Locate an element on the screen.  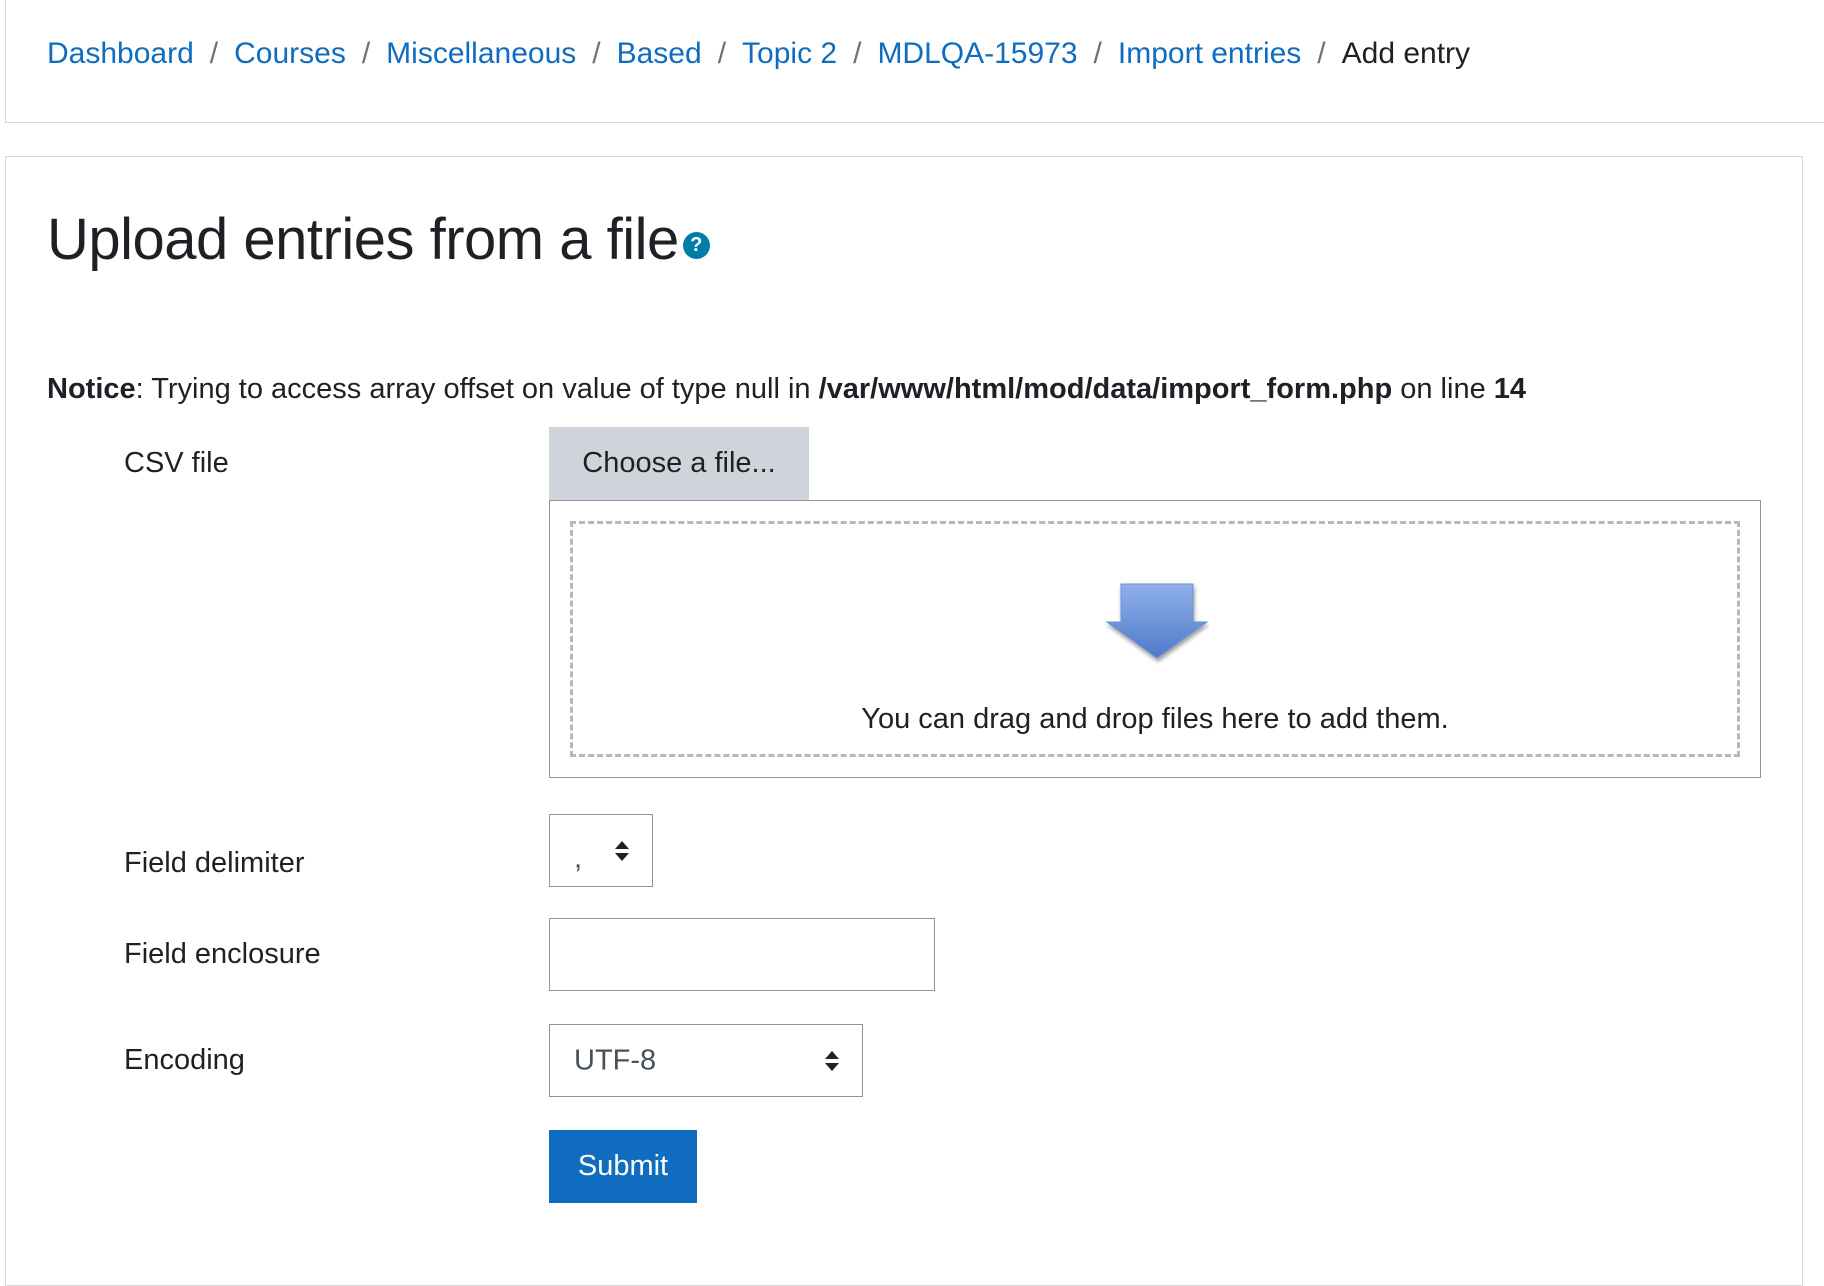
breadcrumb-dashboard: Dashboard is located at coordinates (120, 53).